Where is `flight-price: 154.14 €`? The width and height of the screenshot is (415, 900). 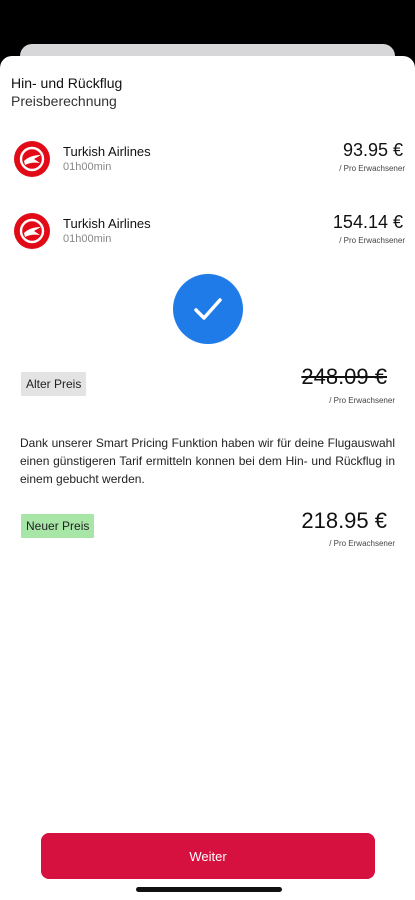
flight-price: 154.14 € is located at coordinates (367, 222).